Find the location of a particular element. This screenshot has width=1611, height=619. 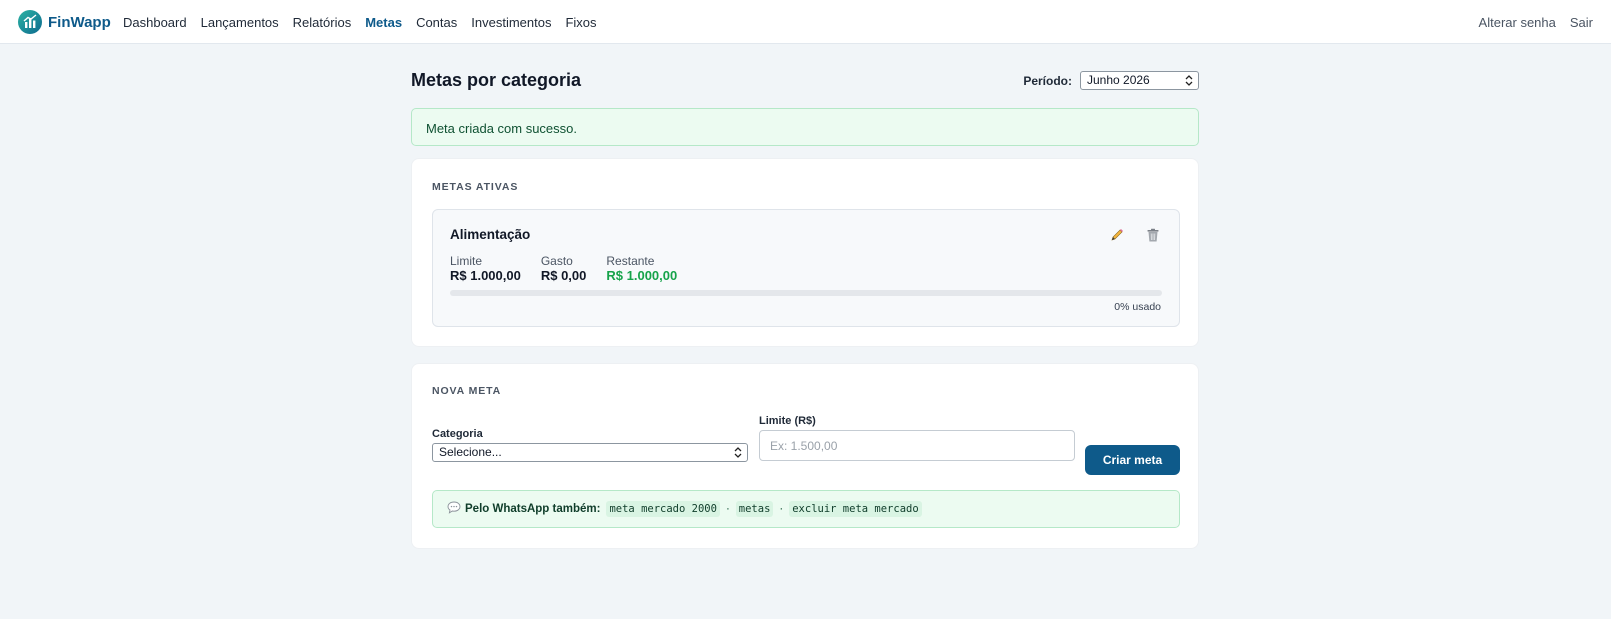

goal-spent-label: Gasto is located at coordinates (556, 261).